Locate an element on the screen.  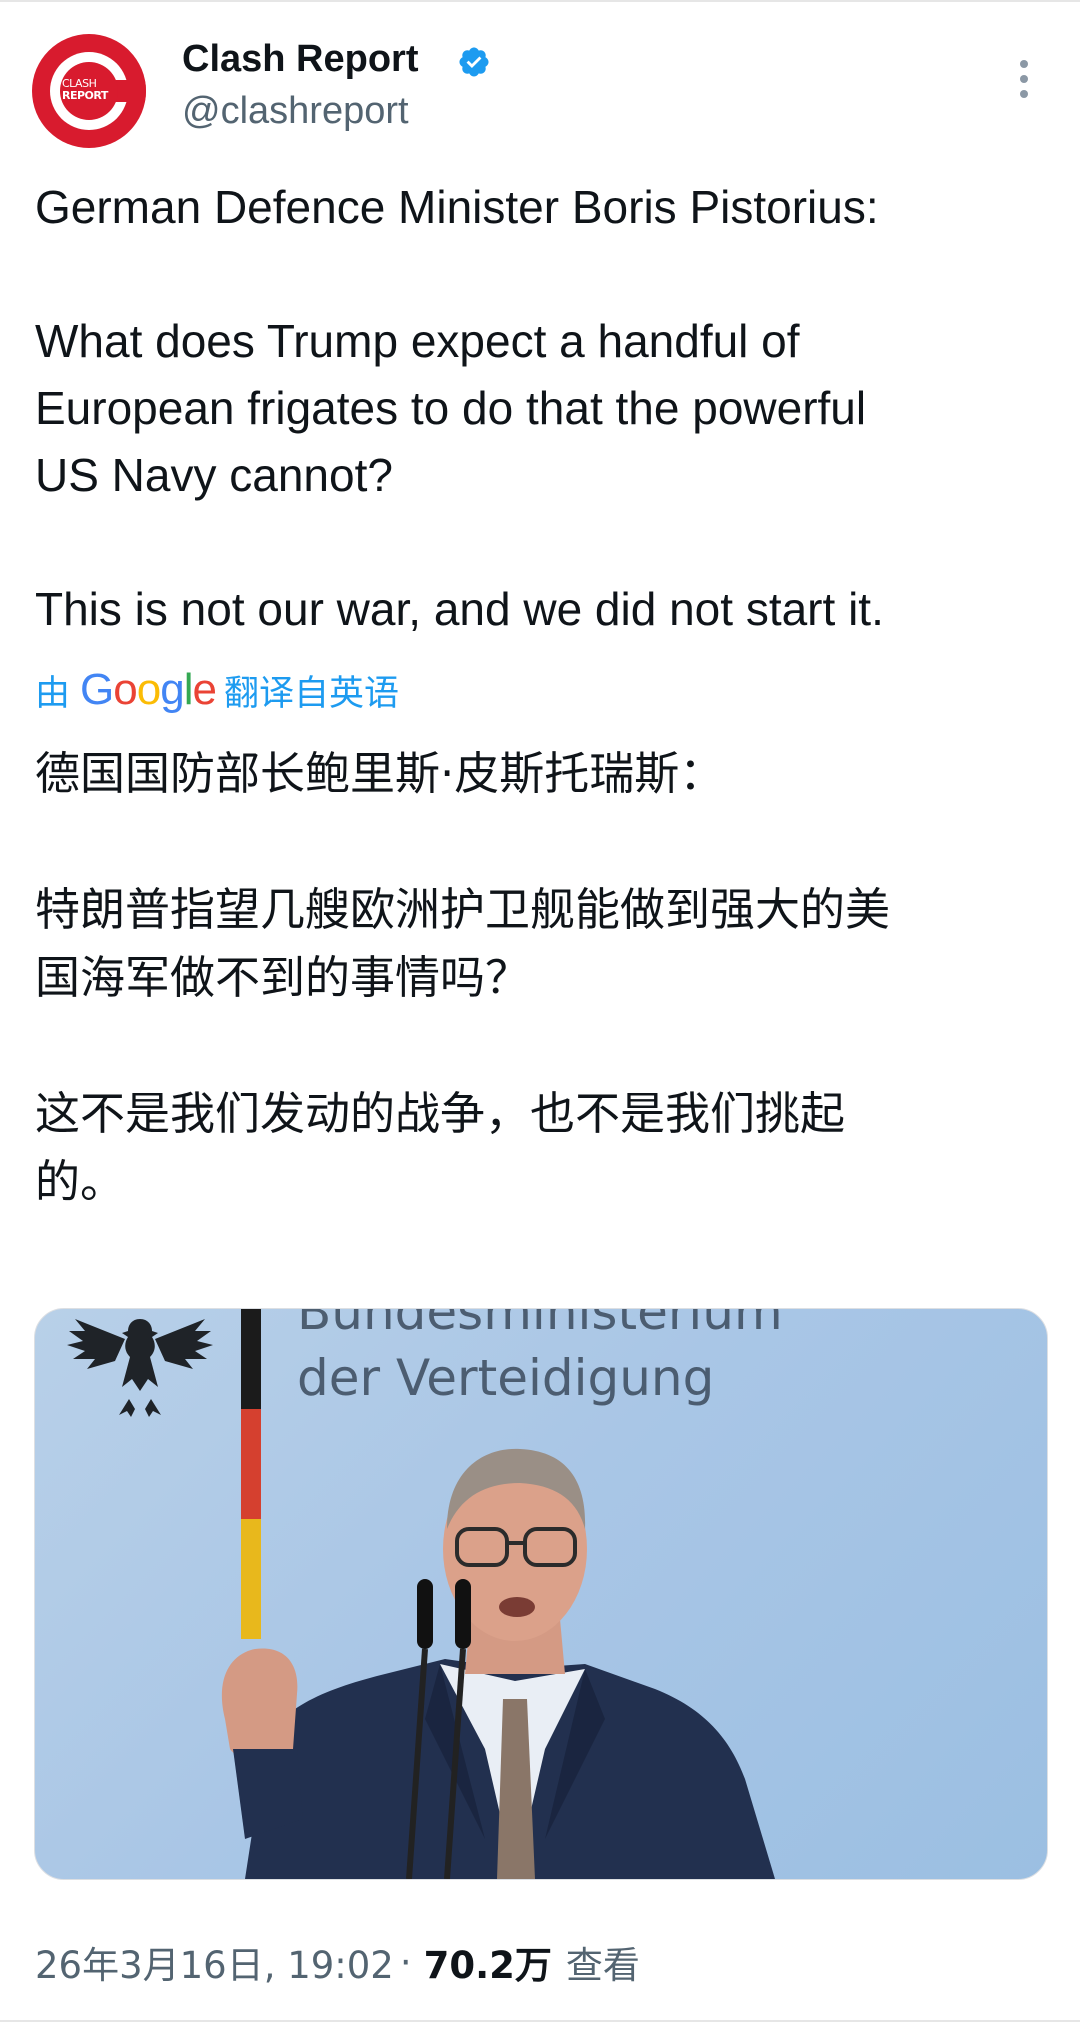
avatar: CLASH REPORT is located at coordinates (89, 91).